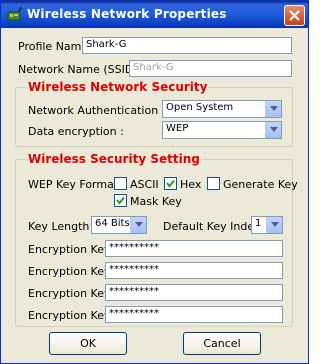 This screenshot has width=320, height=364. I want to click on ok-button: OK, so click(88, 343).